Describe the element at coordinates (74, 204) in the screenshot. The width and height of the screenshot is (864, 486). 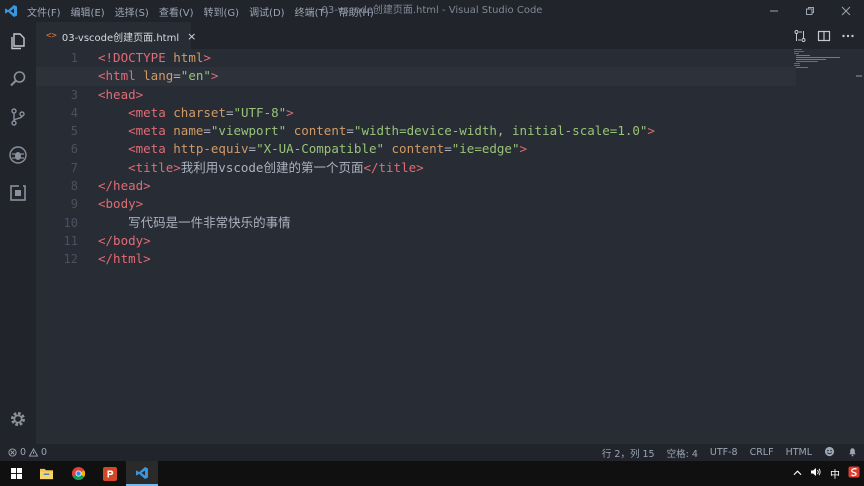
I see `line-number: 9` at that location.